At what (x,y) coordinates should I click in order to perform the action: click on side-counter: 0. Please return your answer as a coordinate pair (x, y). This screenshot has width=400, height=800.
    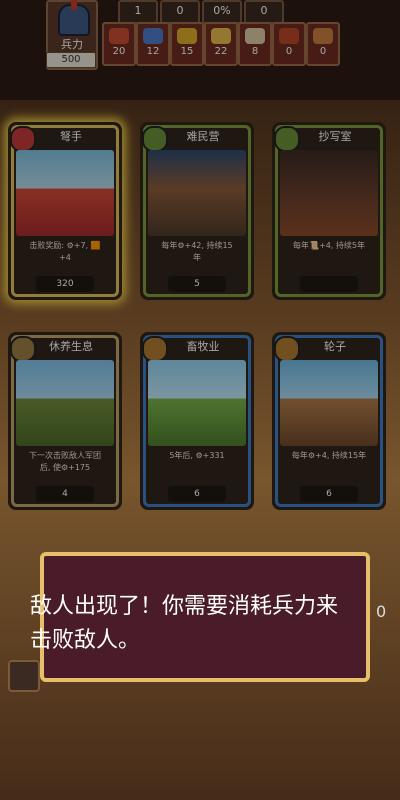
    Looking at the image, I should click on (381, 611).